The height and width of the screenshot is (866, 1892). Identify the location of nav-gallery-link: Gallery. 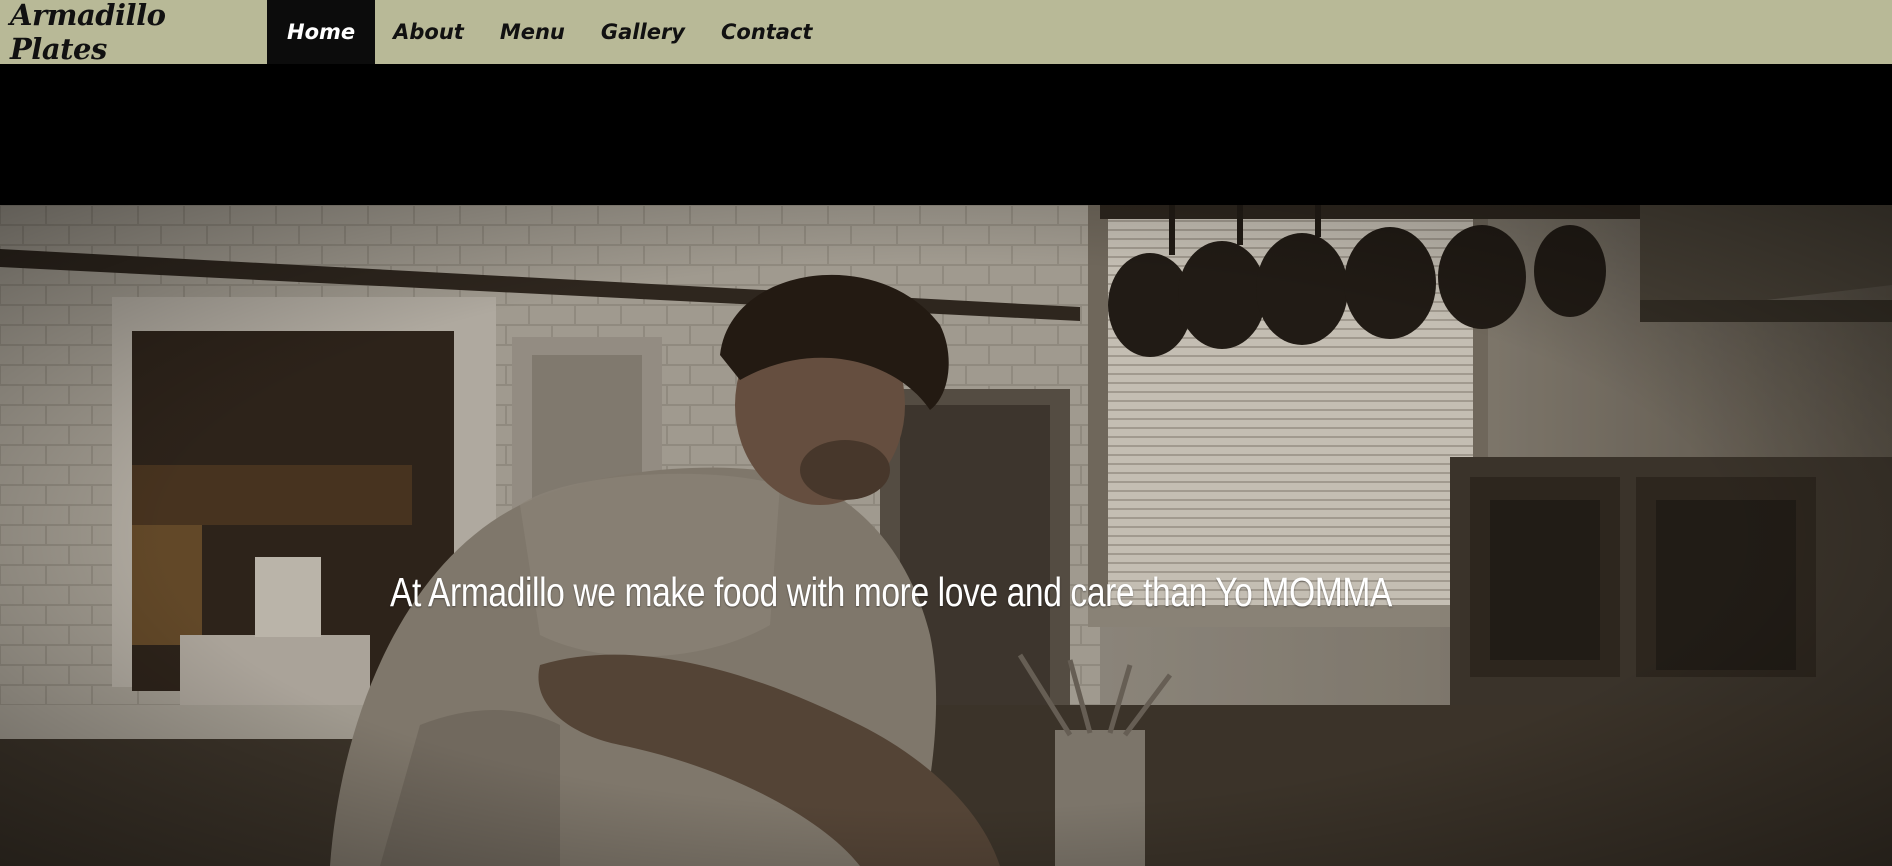
(643, 32).